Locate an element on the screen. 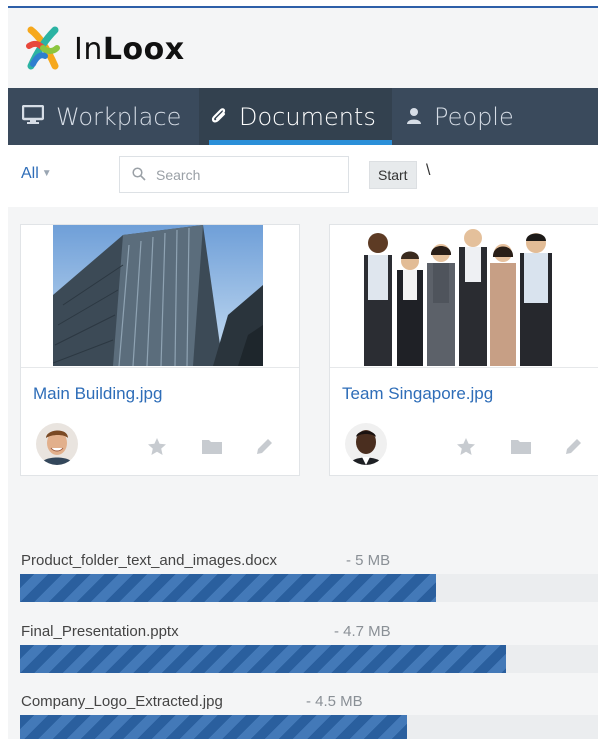 This screenshot has height=739, width=598. main-navigation: Workplace Documents People is located at coordinates (303, 116).